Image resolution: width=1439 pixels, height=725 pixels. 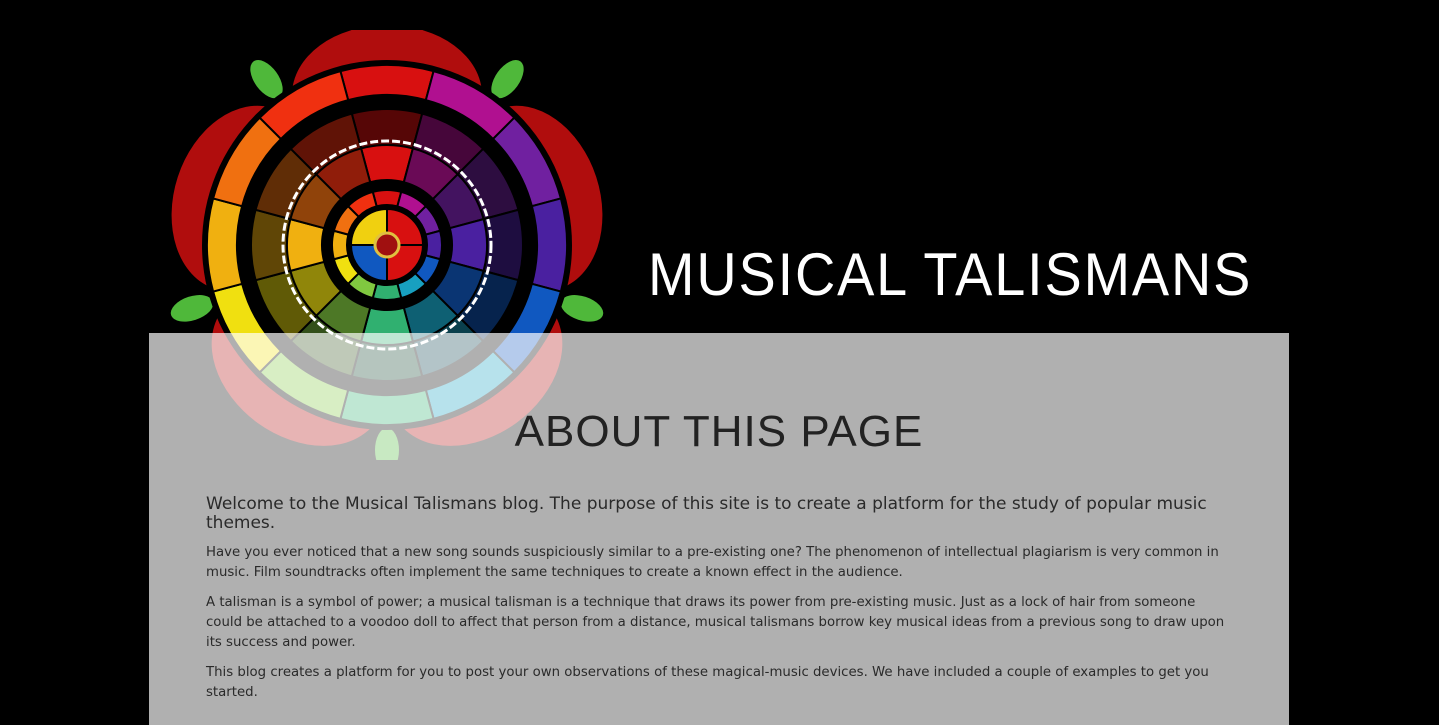 I want to click on site-title: MUSICAL TALISMANS, so click(x=950, y=274).